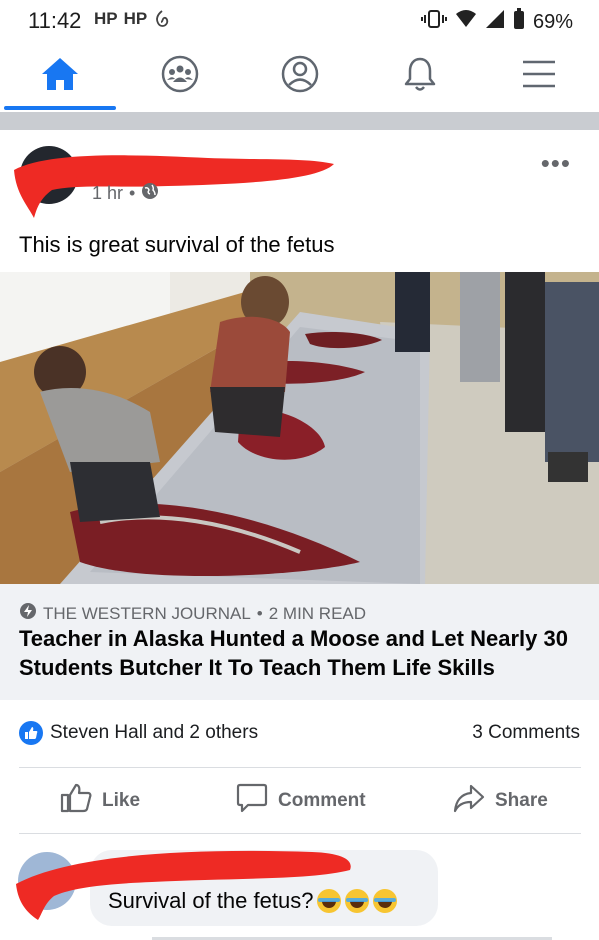  Describe the element at coordinates (121, 800) in the screenshot. I see `like-label: Like` at that location.